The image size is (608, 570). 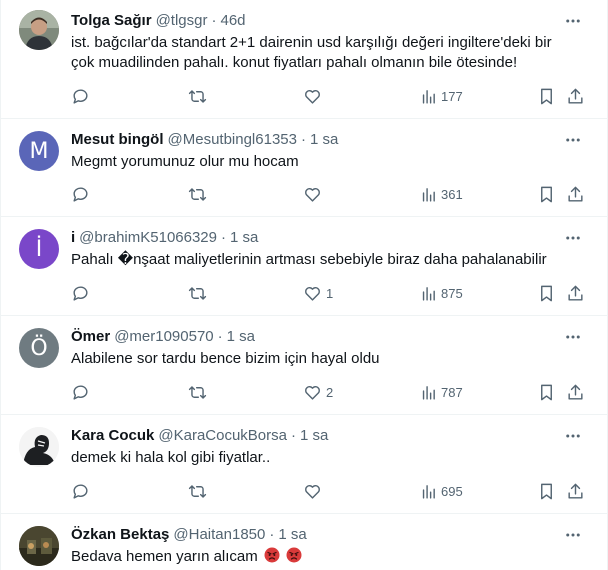 What do you see at coordinates (272, 555) in the screenshot?
I see `angry-face-icon` at bounding box center [272, 555].